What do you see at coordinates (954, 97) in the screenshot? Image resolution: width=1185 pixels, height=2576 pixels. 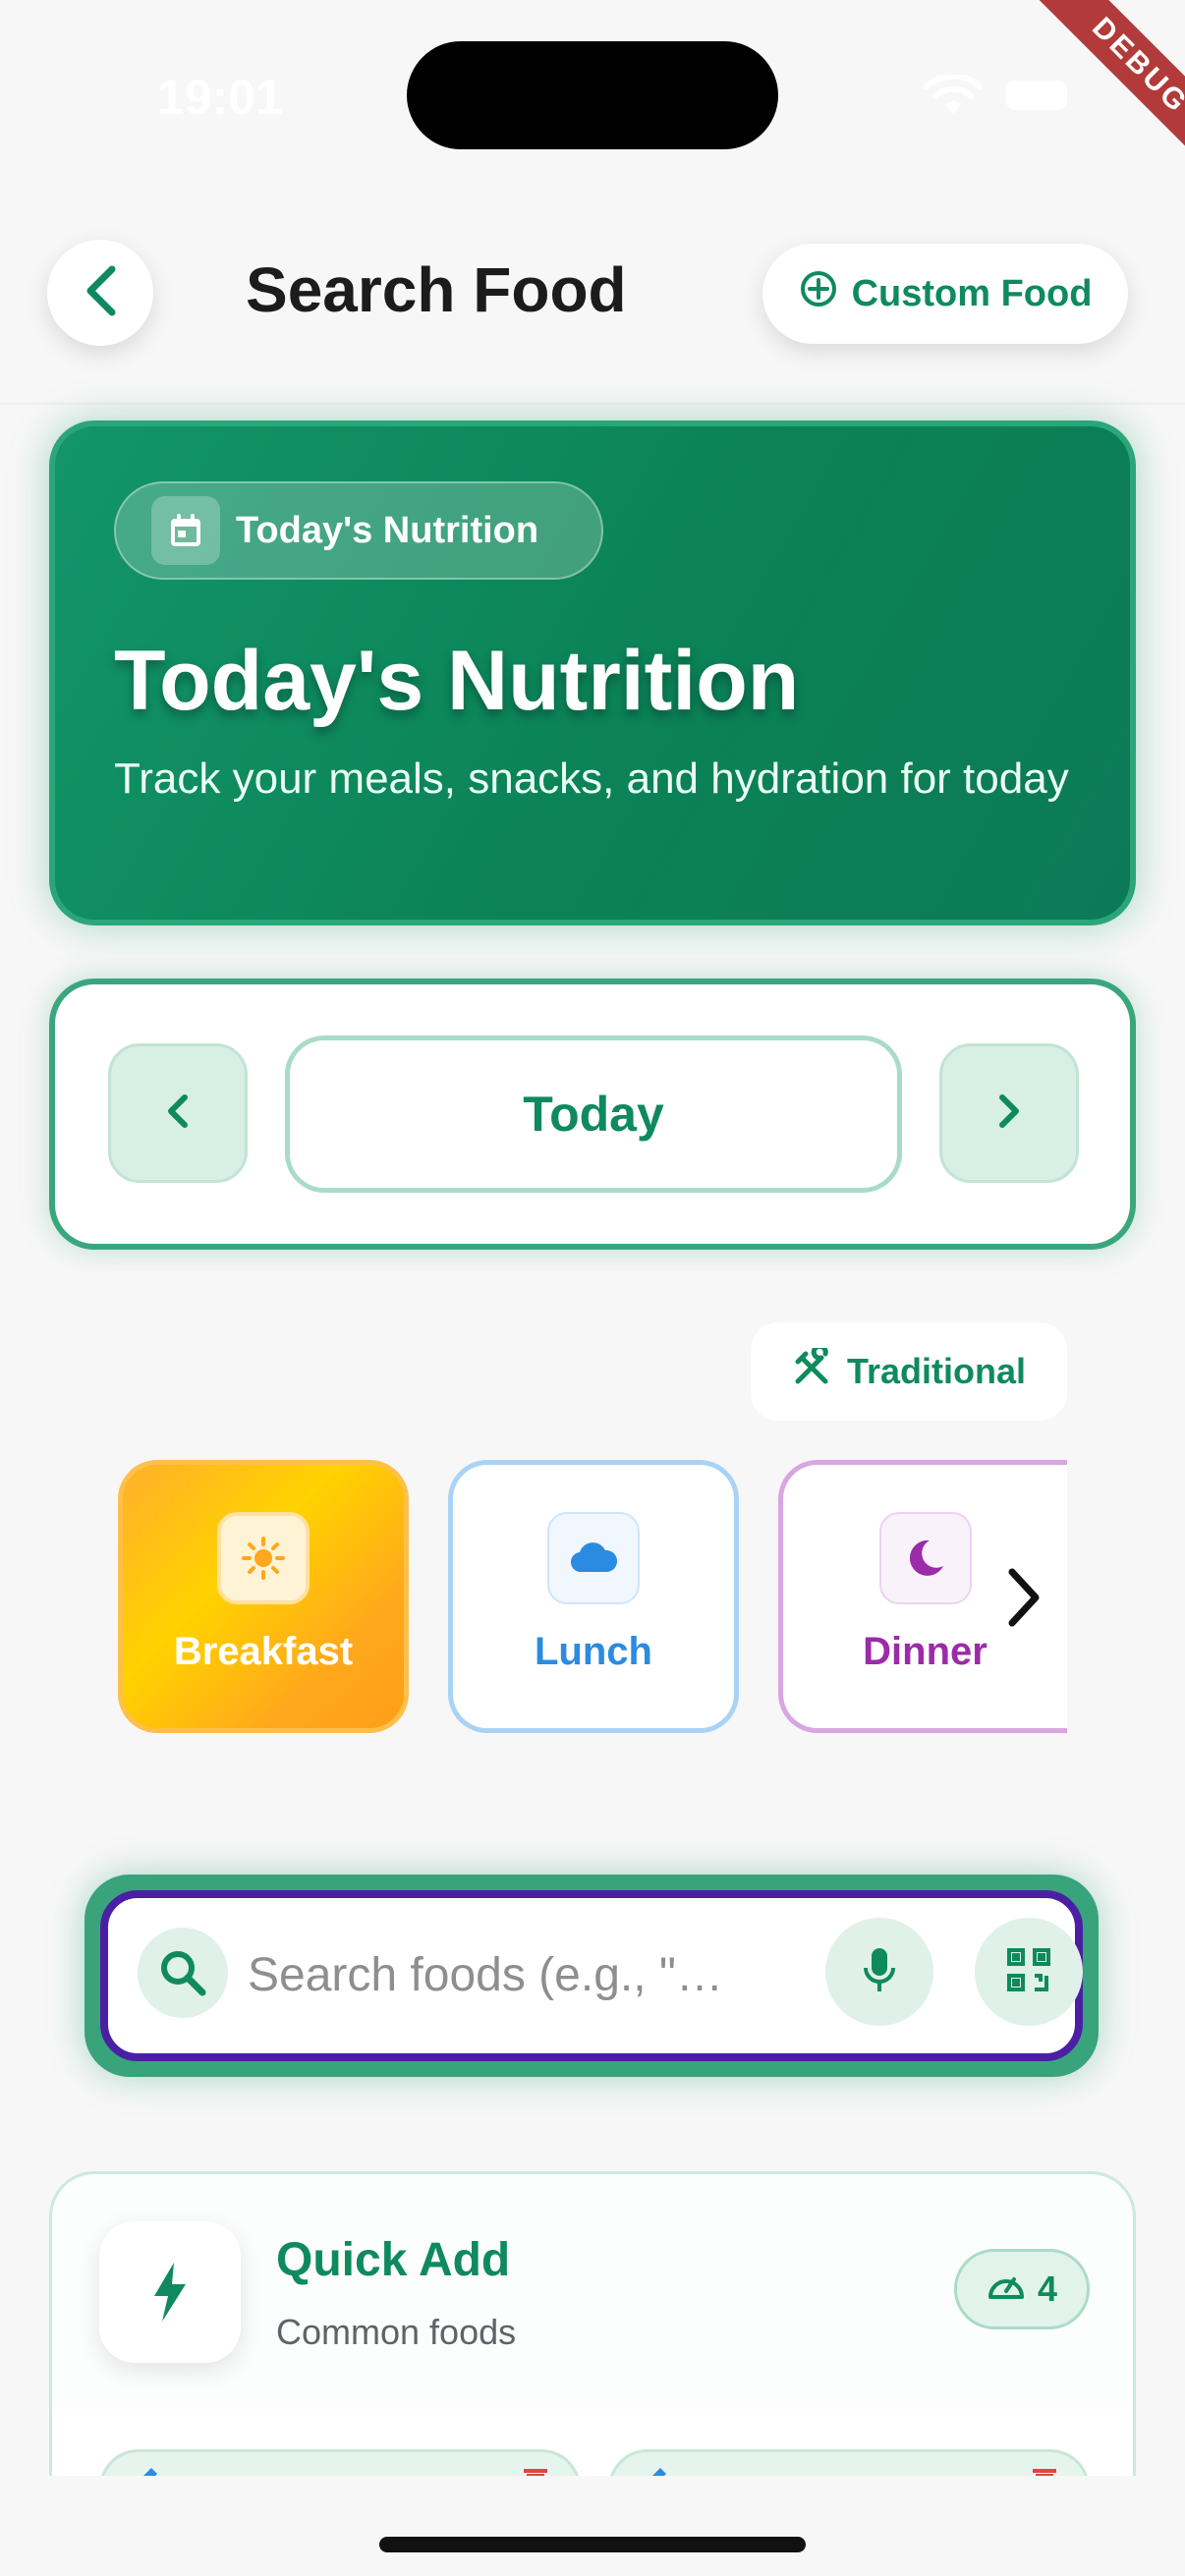 I see `wifi-icon` at bounding box center [954, 97].